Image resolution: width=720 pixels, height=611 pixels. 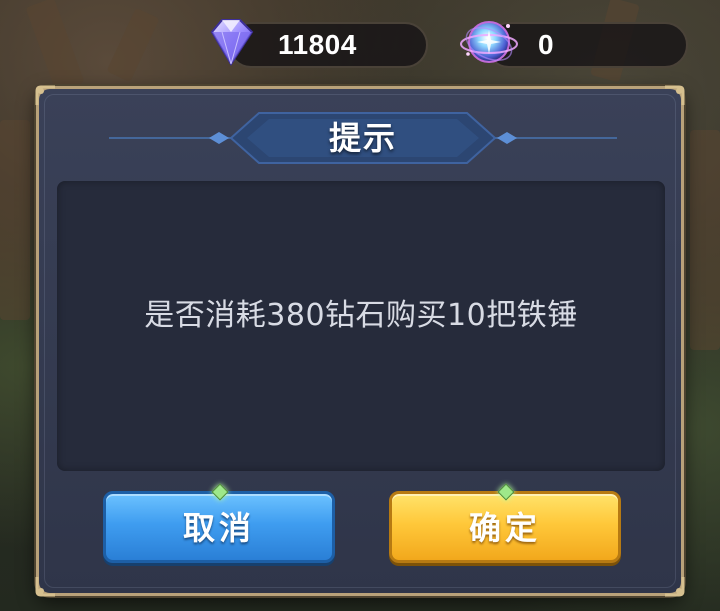 What do you see at coordinates (489, 42) in the screenshot?
I see `crystal-orb-icon` at bounding box center [489, 42].